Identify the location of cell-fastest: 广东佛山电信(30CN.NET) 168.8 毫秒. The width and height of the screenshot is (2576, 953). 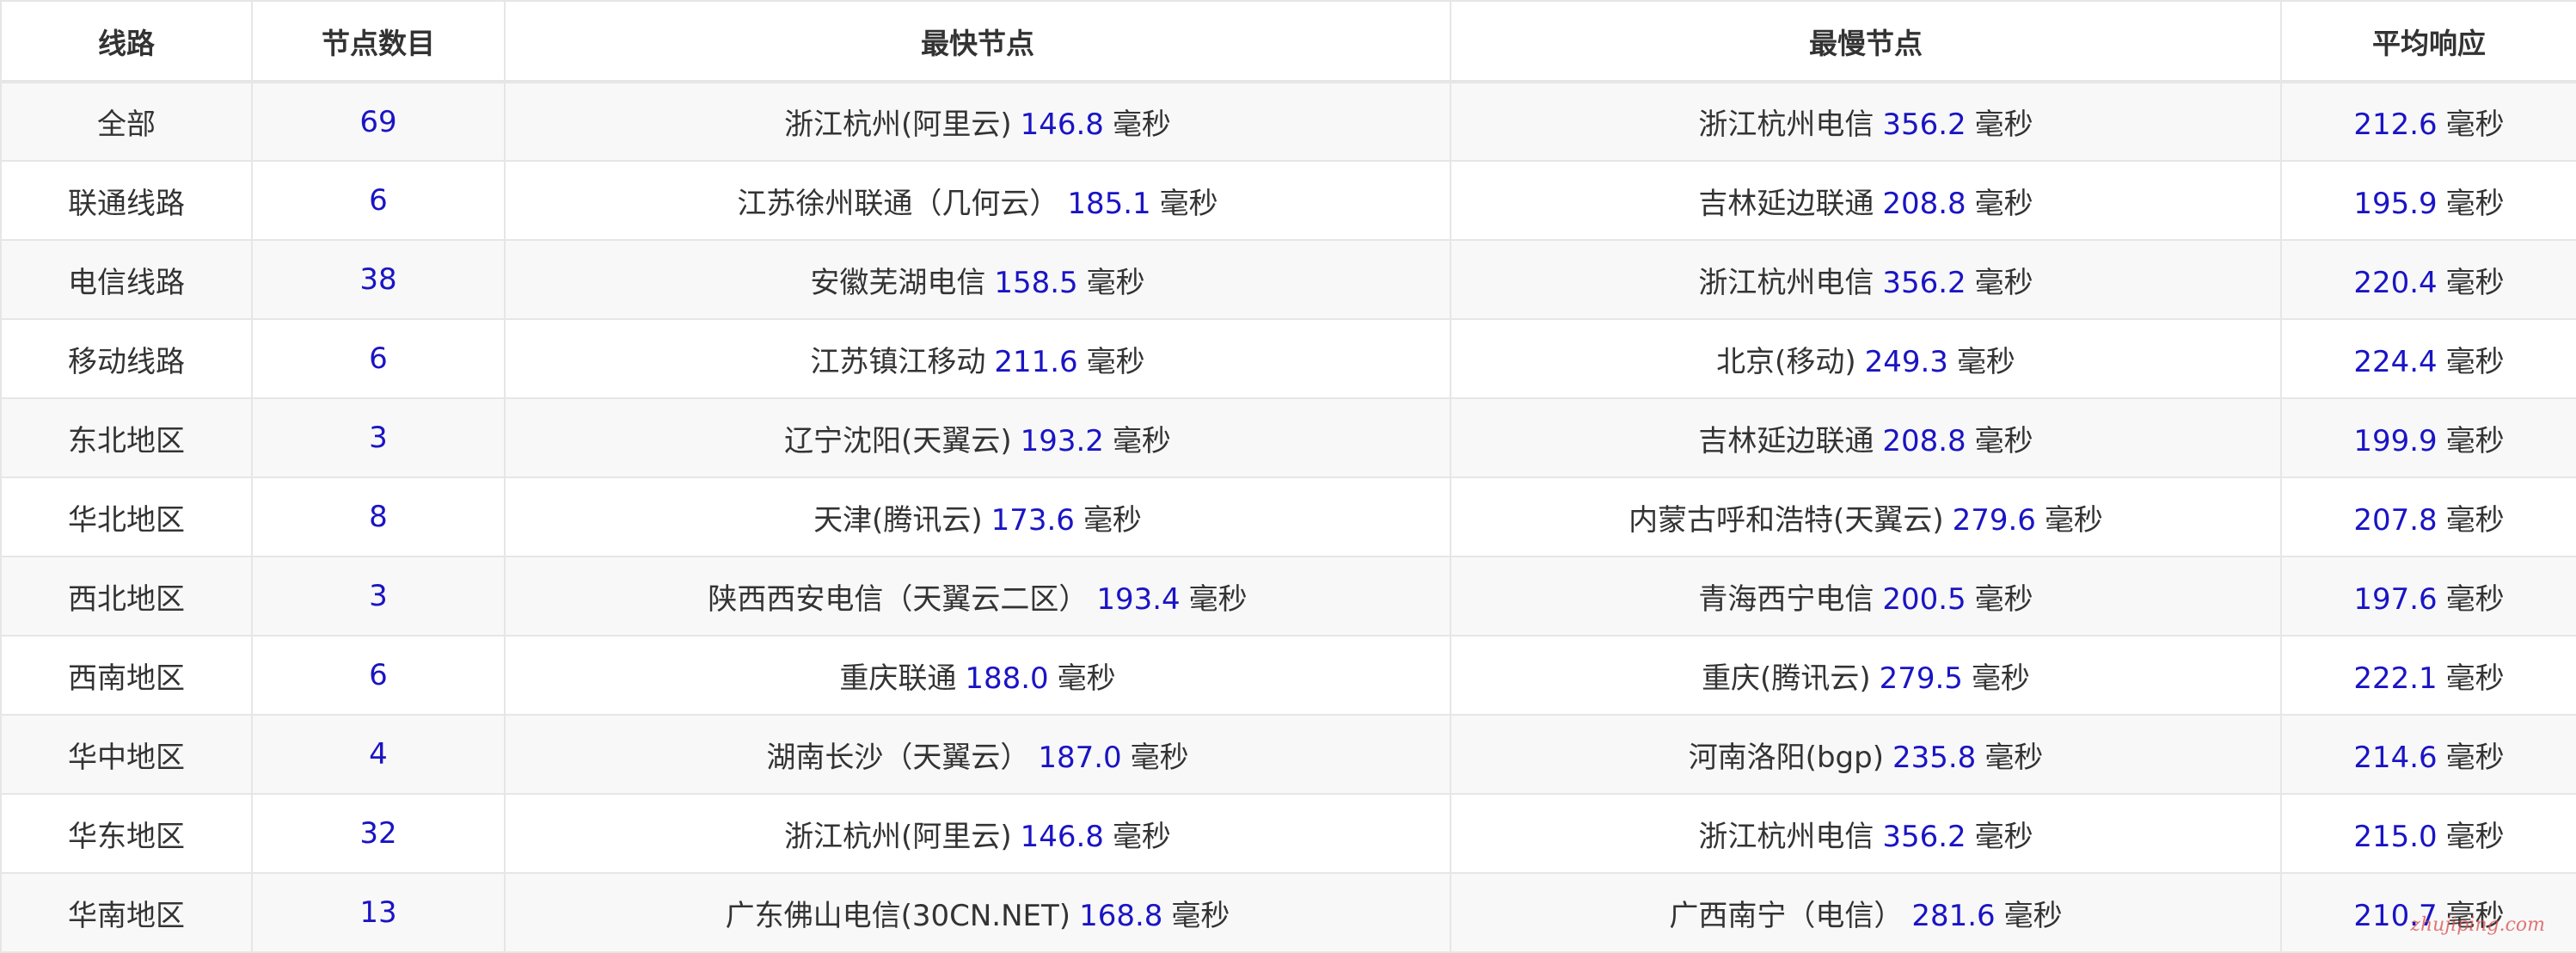
(977, 912).